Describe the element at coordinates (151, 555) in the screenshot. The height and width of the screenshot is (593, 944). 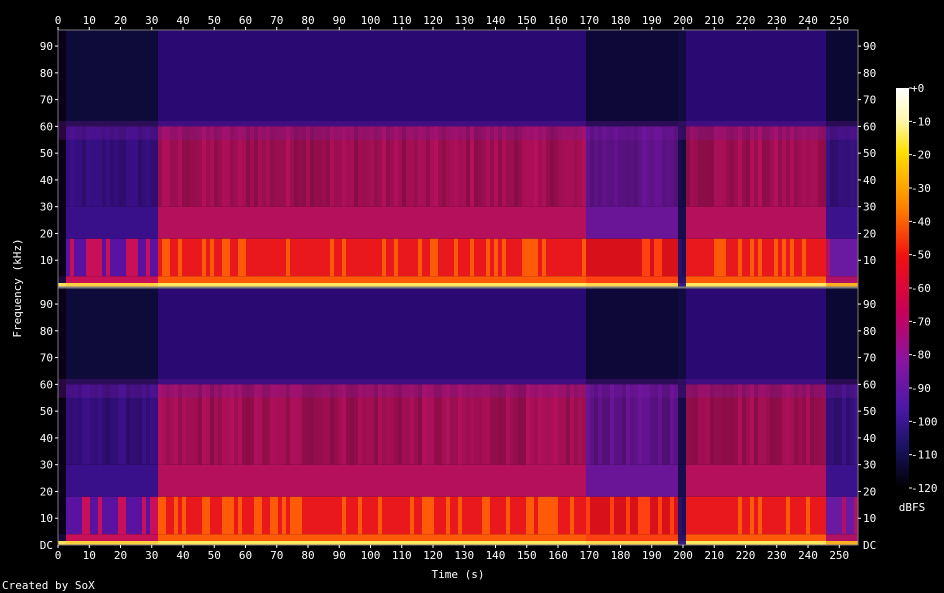
I see `x-tick-label-bottom: 30` at that location.